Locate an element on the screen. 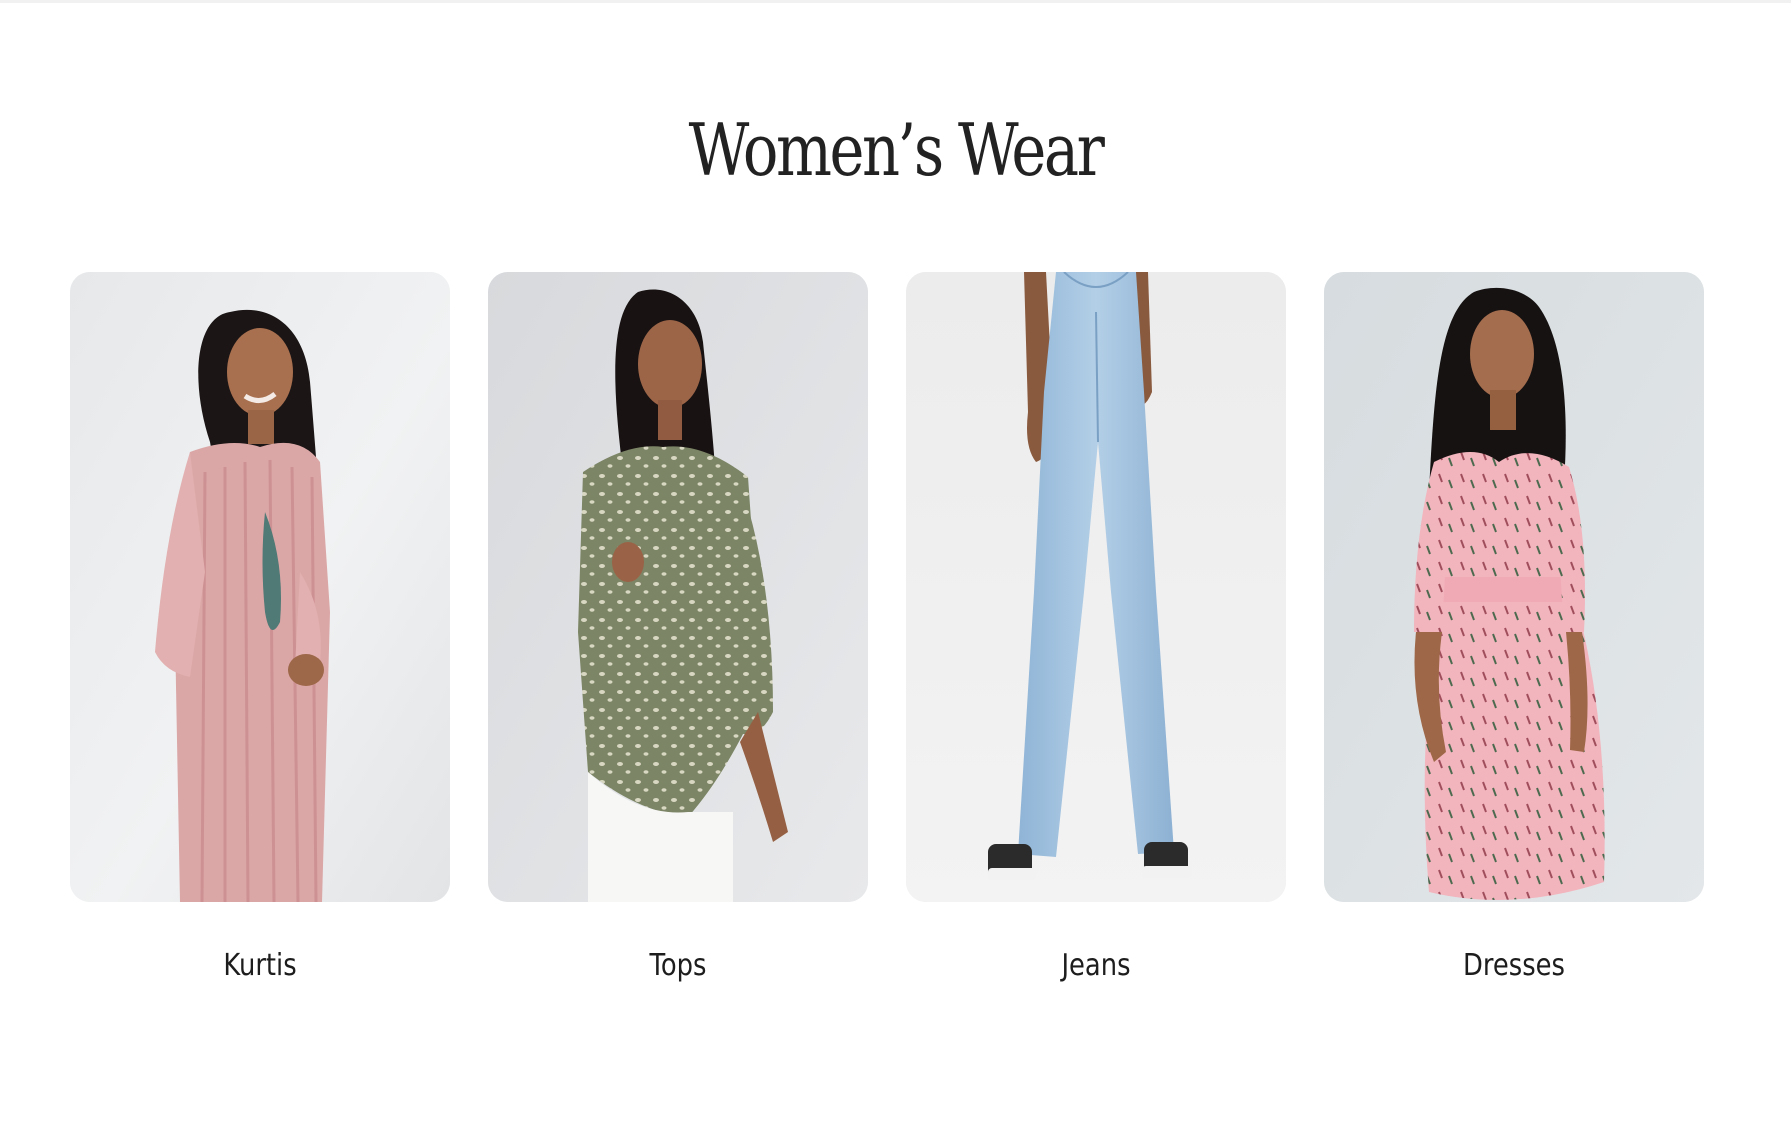  category-image-jeans is located at coordinates (1096, 587).